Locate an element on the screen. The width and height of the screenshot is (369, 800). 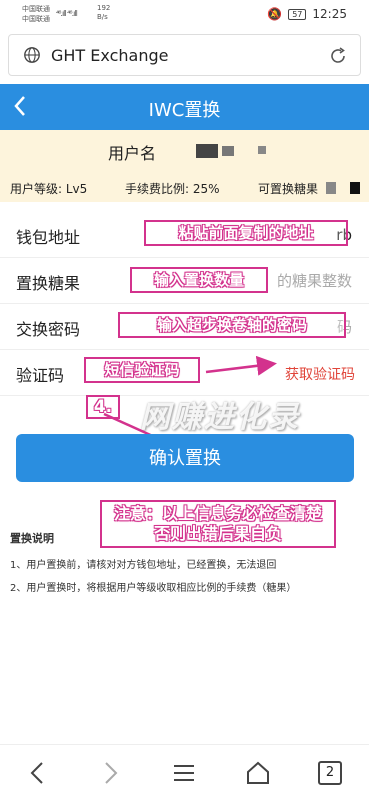
candy-label: 置换糖果 is located at coordinates (48, 283).